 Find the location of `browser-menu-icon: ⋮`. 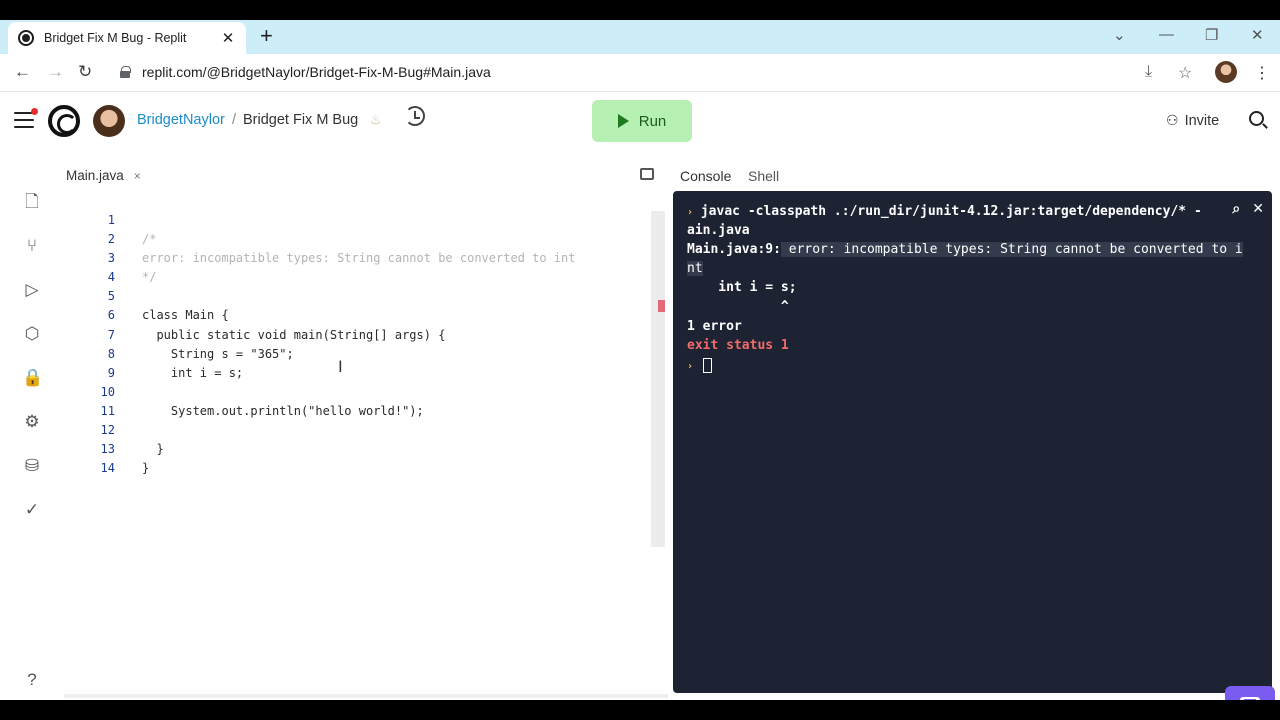

browser-menu-icon: ⋮ is located at coordinates (1262, 73).